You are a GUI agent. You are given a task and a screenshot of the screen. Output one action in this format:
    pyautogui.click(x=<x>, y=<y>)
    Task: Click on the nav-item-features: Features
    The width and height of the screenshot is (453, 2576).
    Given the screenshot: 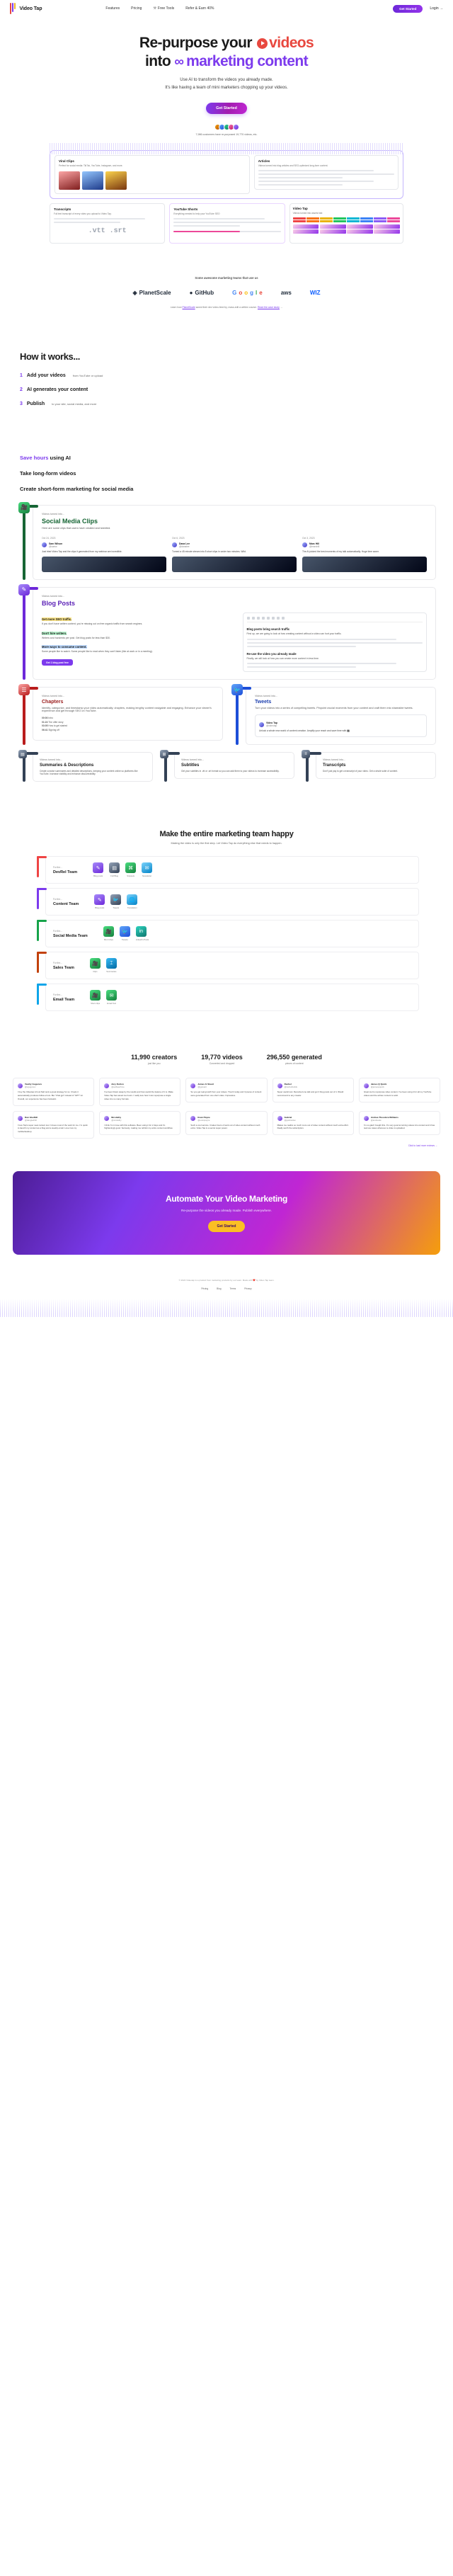 What is the action you would take?
    pyautogui.click(x=112, y=8)
    